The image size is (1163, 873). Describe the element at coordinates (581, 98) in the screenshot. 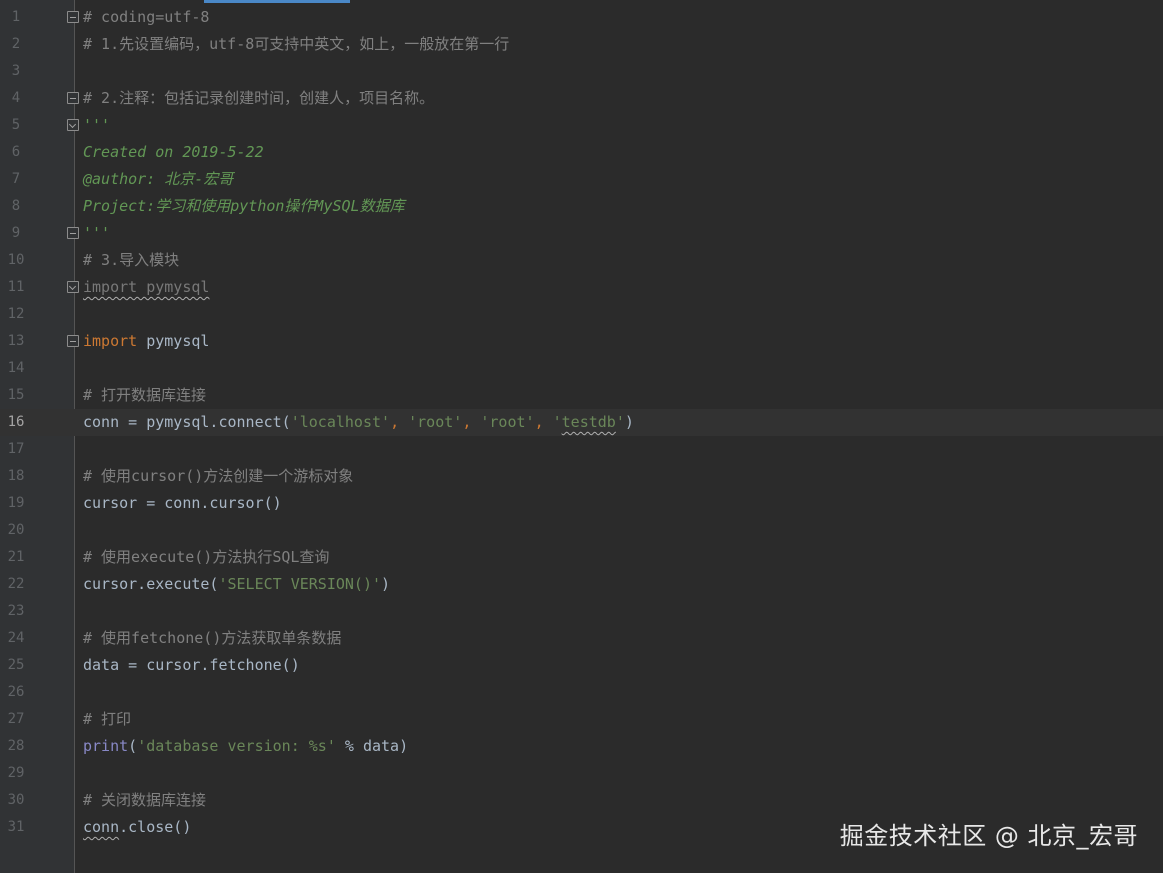

I see `code-line: 4 # 2.注释：包括记录创建时间，创建人，项目名称。` at that location.